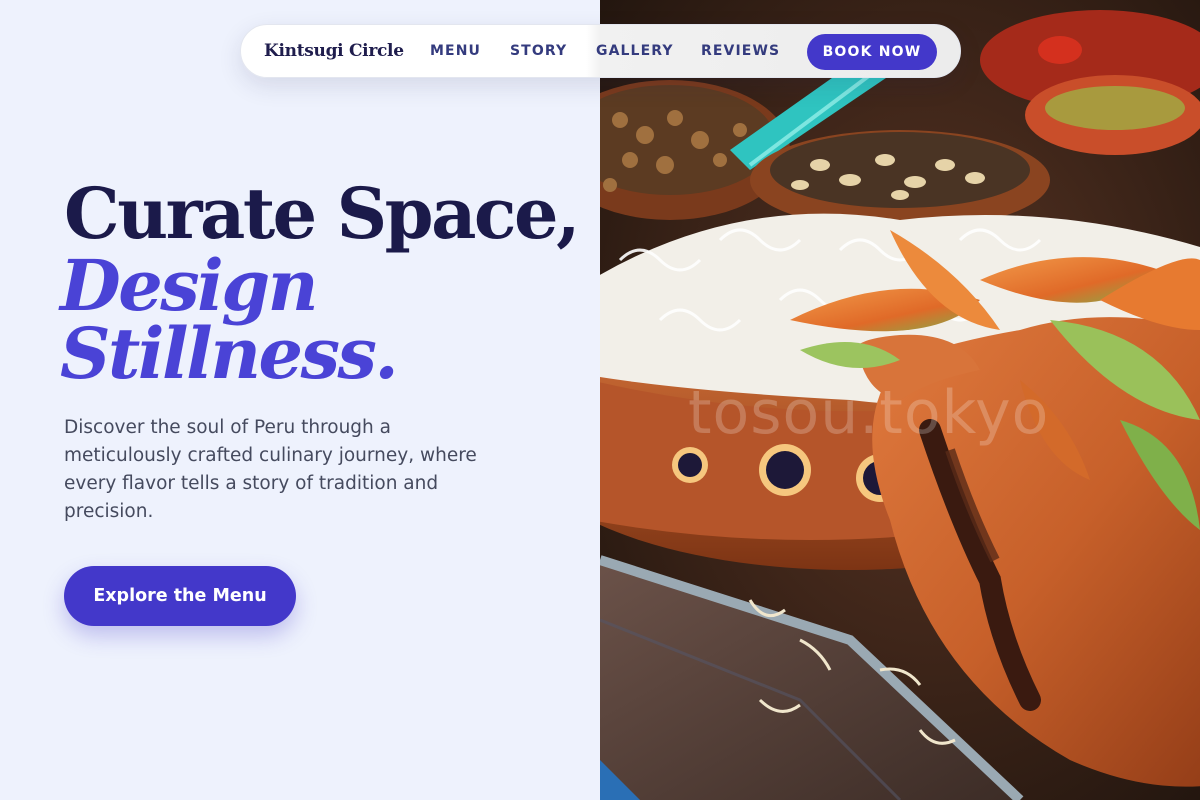  I want to click on nav-link-menu: MENU, so click(455, 51).